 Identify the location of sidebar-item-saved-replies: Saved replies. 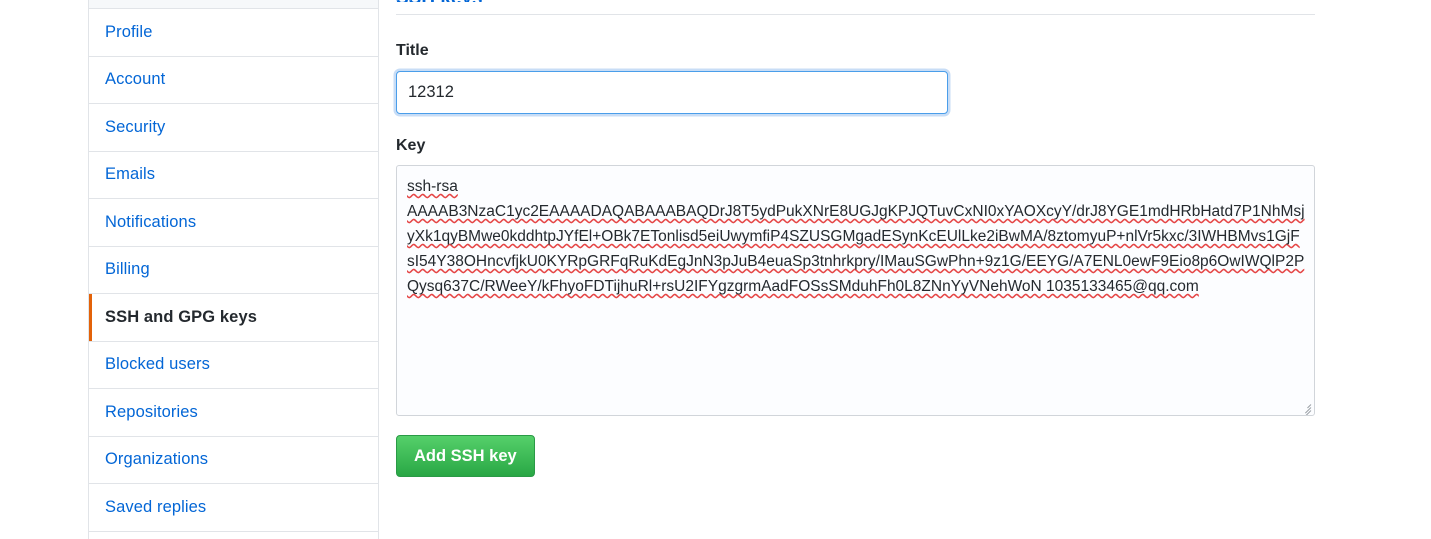
(233, 508).